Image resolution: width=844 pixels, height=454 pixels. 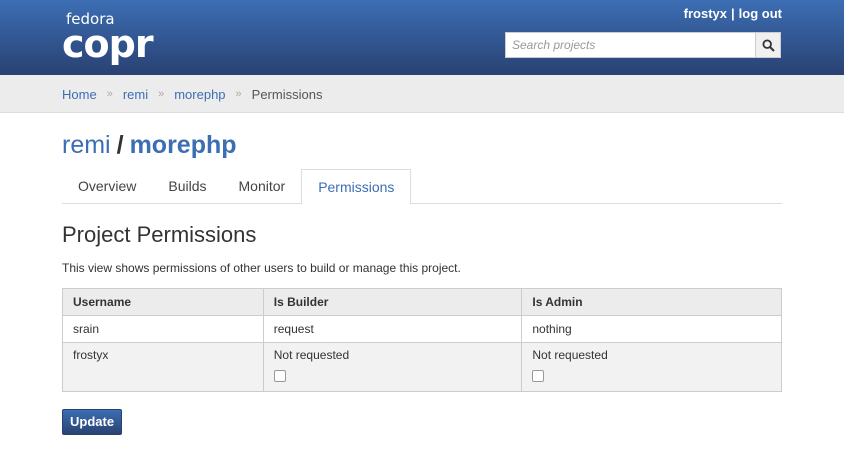 I want to click on cell-admin: Not requested, so click(x=651, y=367).